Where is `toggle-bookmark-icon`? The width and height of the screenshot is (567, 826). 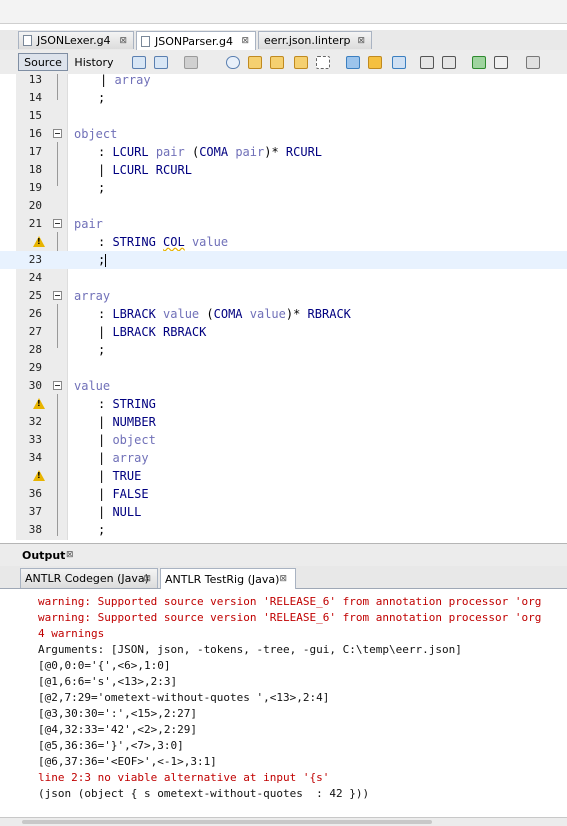
toggle-bookmark-icon is located at coordinates (399, 62).